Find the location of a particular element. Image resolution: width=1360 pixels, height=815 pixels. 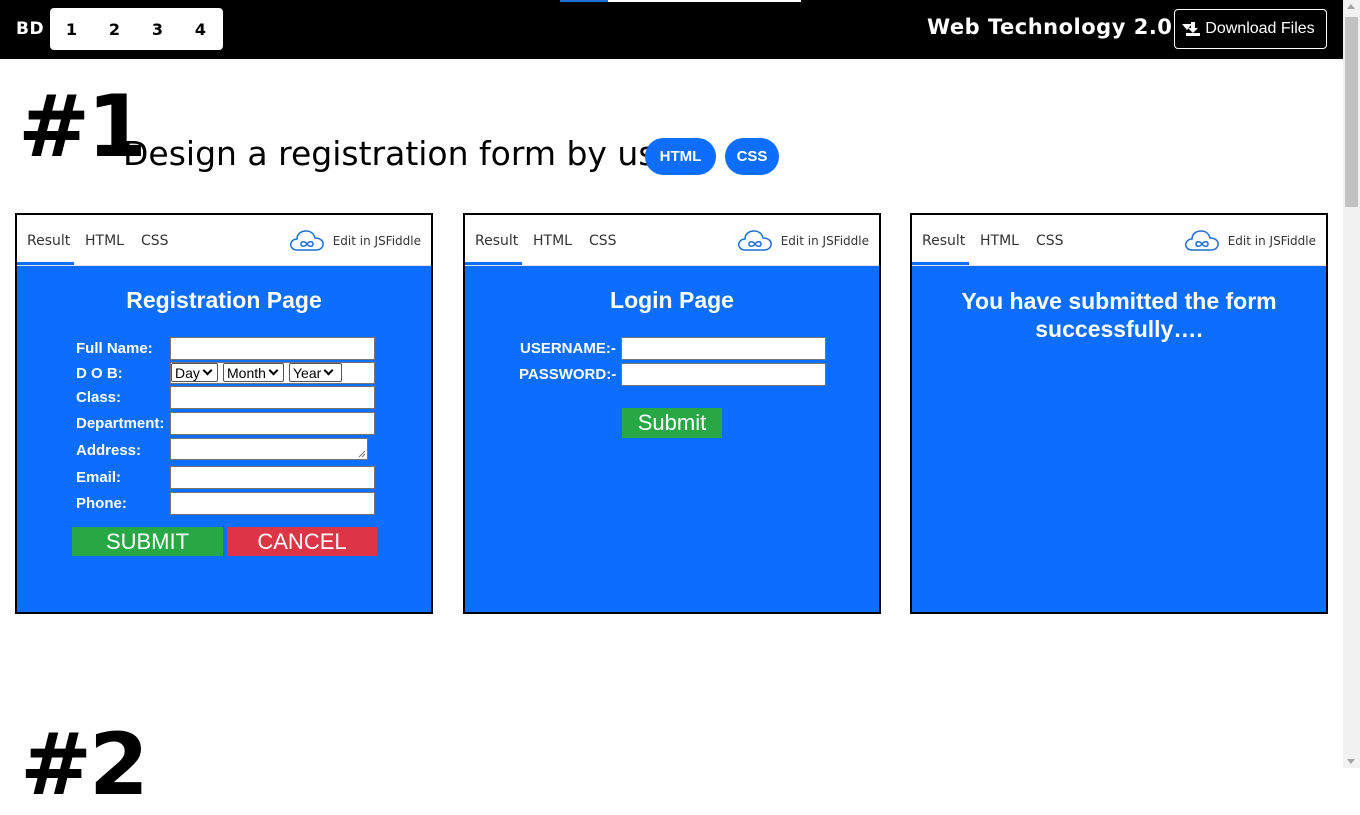

site-title-dropdown: Web Technology 2.0 is located at coordinates (1060, 27).